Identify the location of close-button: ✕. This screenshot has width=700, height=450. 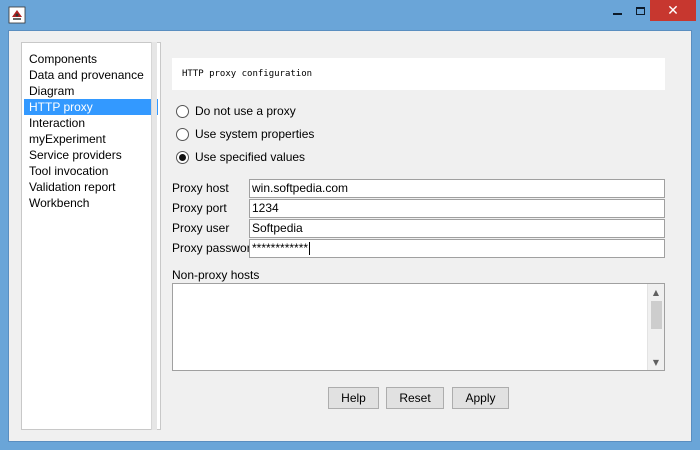
(673, 10).